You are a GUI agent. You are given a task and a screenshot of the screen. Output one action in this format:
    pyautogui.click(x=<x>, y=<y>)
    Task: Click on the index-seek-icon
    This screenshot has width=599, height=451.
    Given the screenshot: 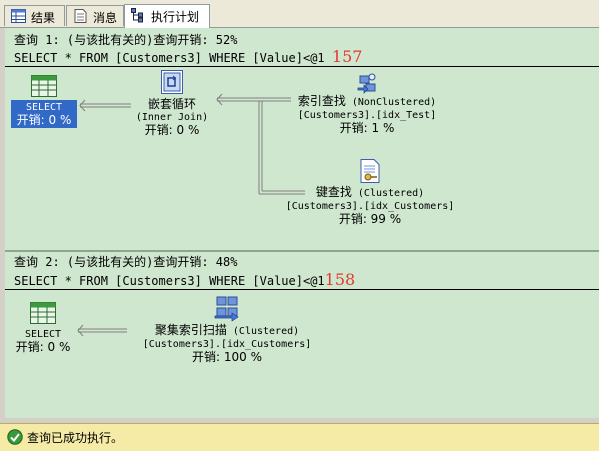 What is the action you would take?
    pyautogui.click(x=366, y=83)
    